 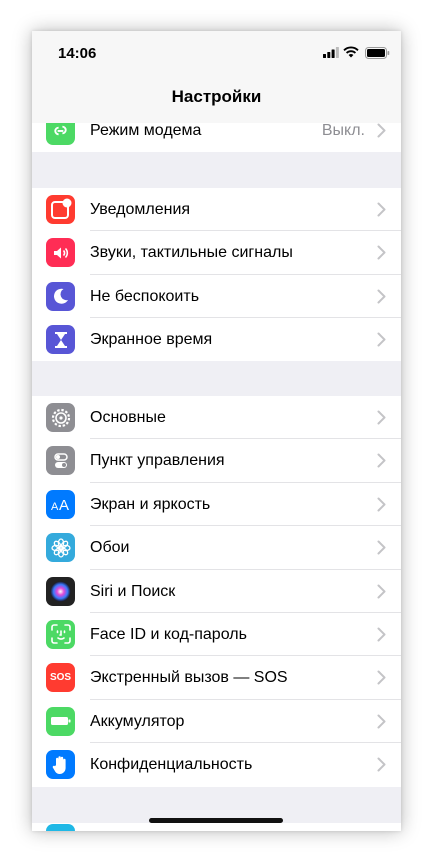 I want to click on settings-row-label: Экранное время, so click(x=151, y=340).